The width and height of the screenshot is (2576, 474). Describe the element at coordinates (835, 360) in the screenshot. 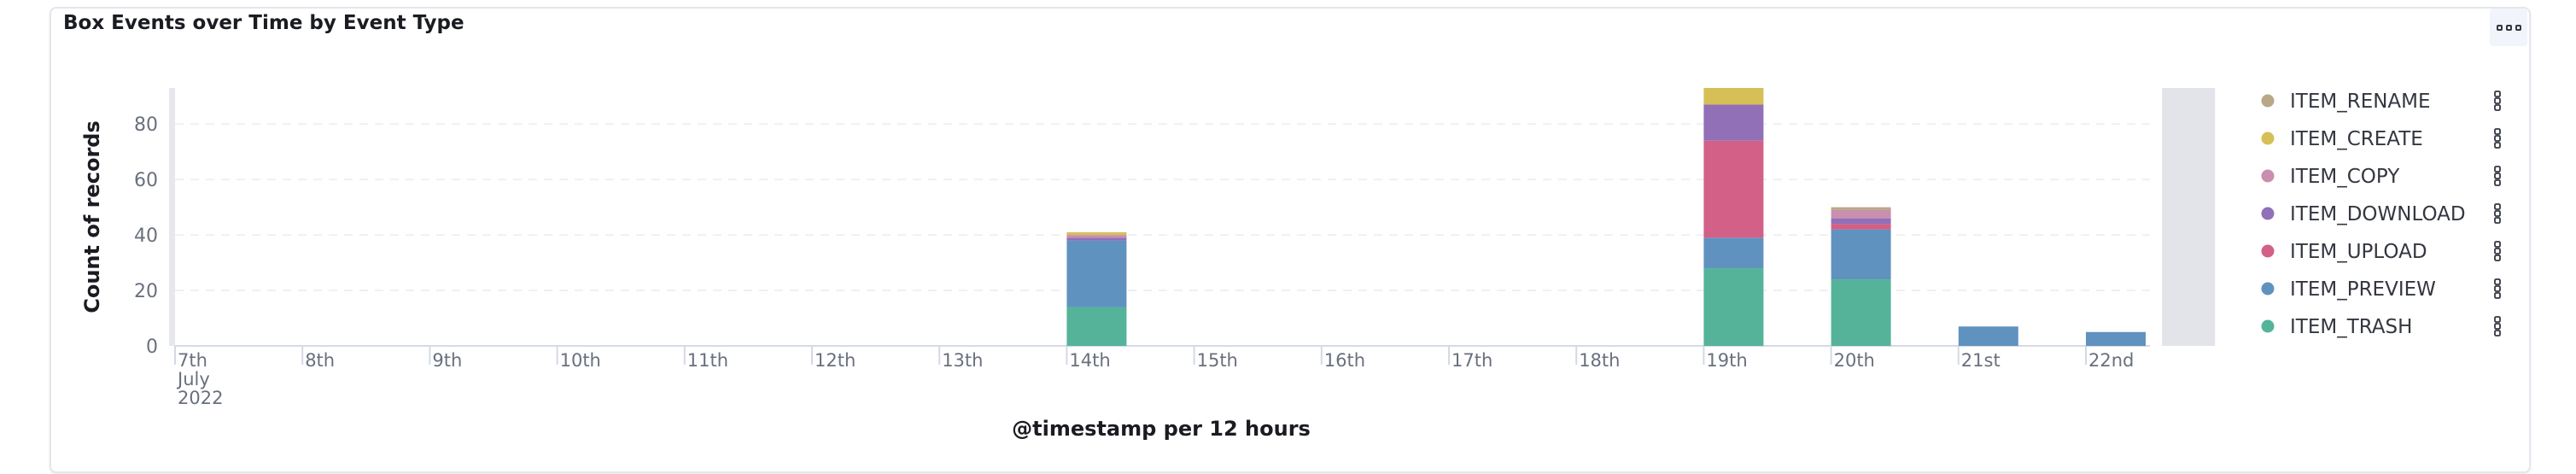

I see `x-tick-label: 12th` at that location.